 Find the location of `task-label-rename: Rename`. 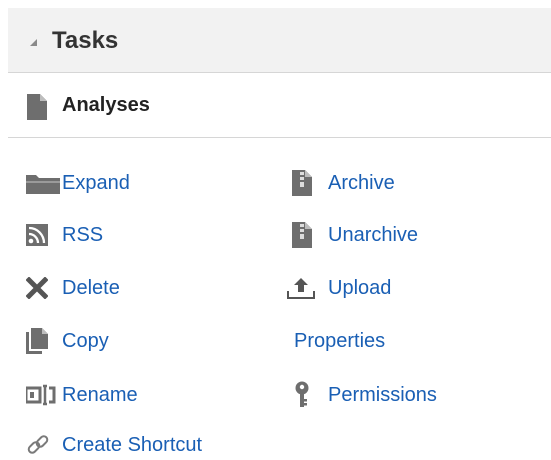

task-label-rename: Rename is located at coordinates (100, 395).